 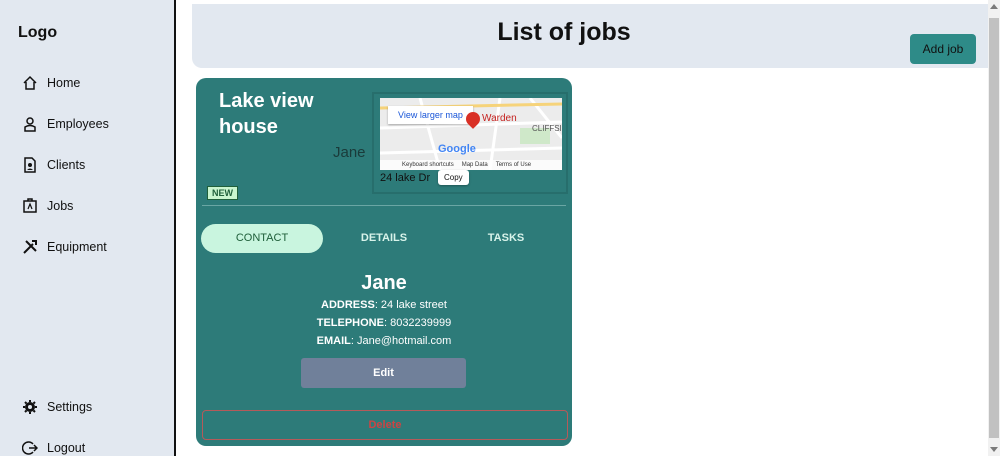 I want to click on google-logo: Google, so click(x=457, y=149).